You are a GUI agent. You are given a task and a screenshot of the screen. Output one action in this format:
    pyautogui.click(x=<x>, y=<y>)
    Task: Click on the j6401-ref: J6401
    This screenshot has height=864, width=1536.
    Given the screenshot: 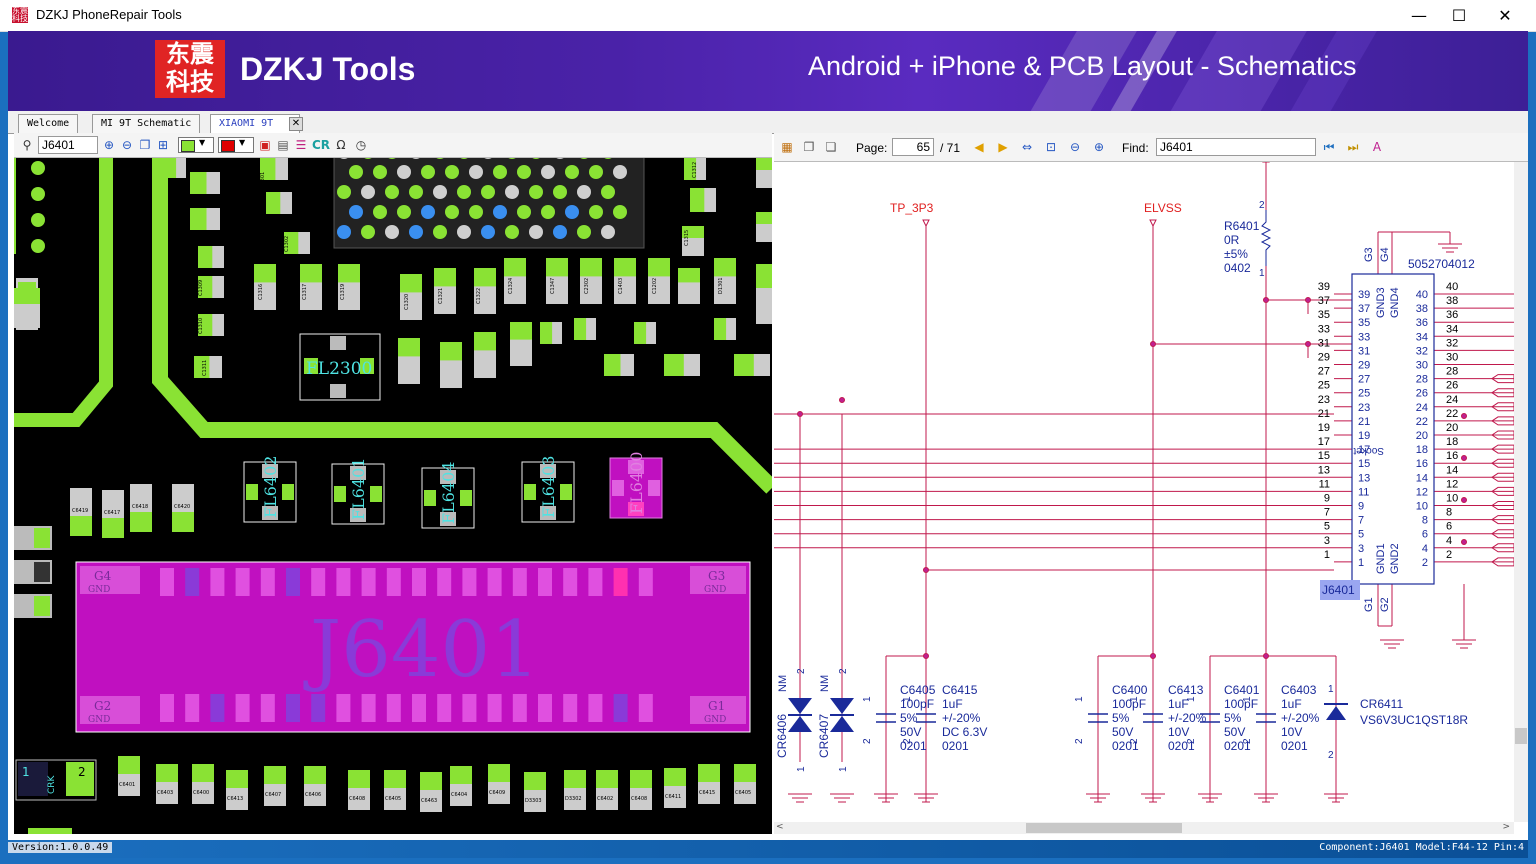 What is the action you would take?
    pyautogui.click(x=1338, y=590)
    